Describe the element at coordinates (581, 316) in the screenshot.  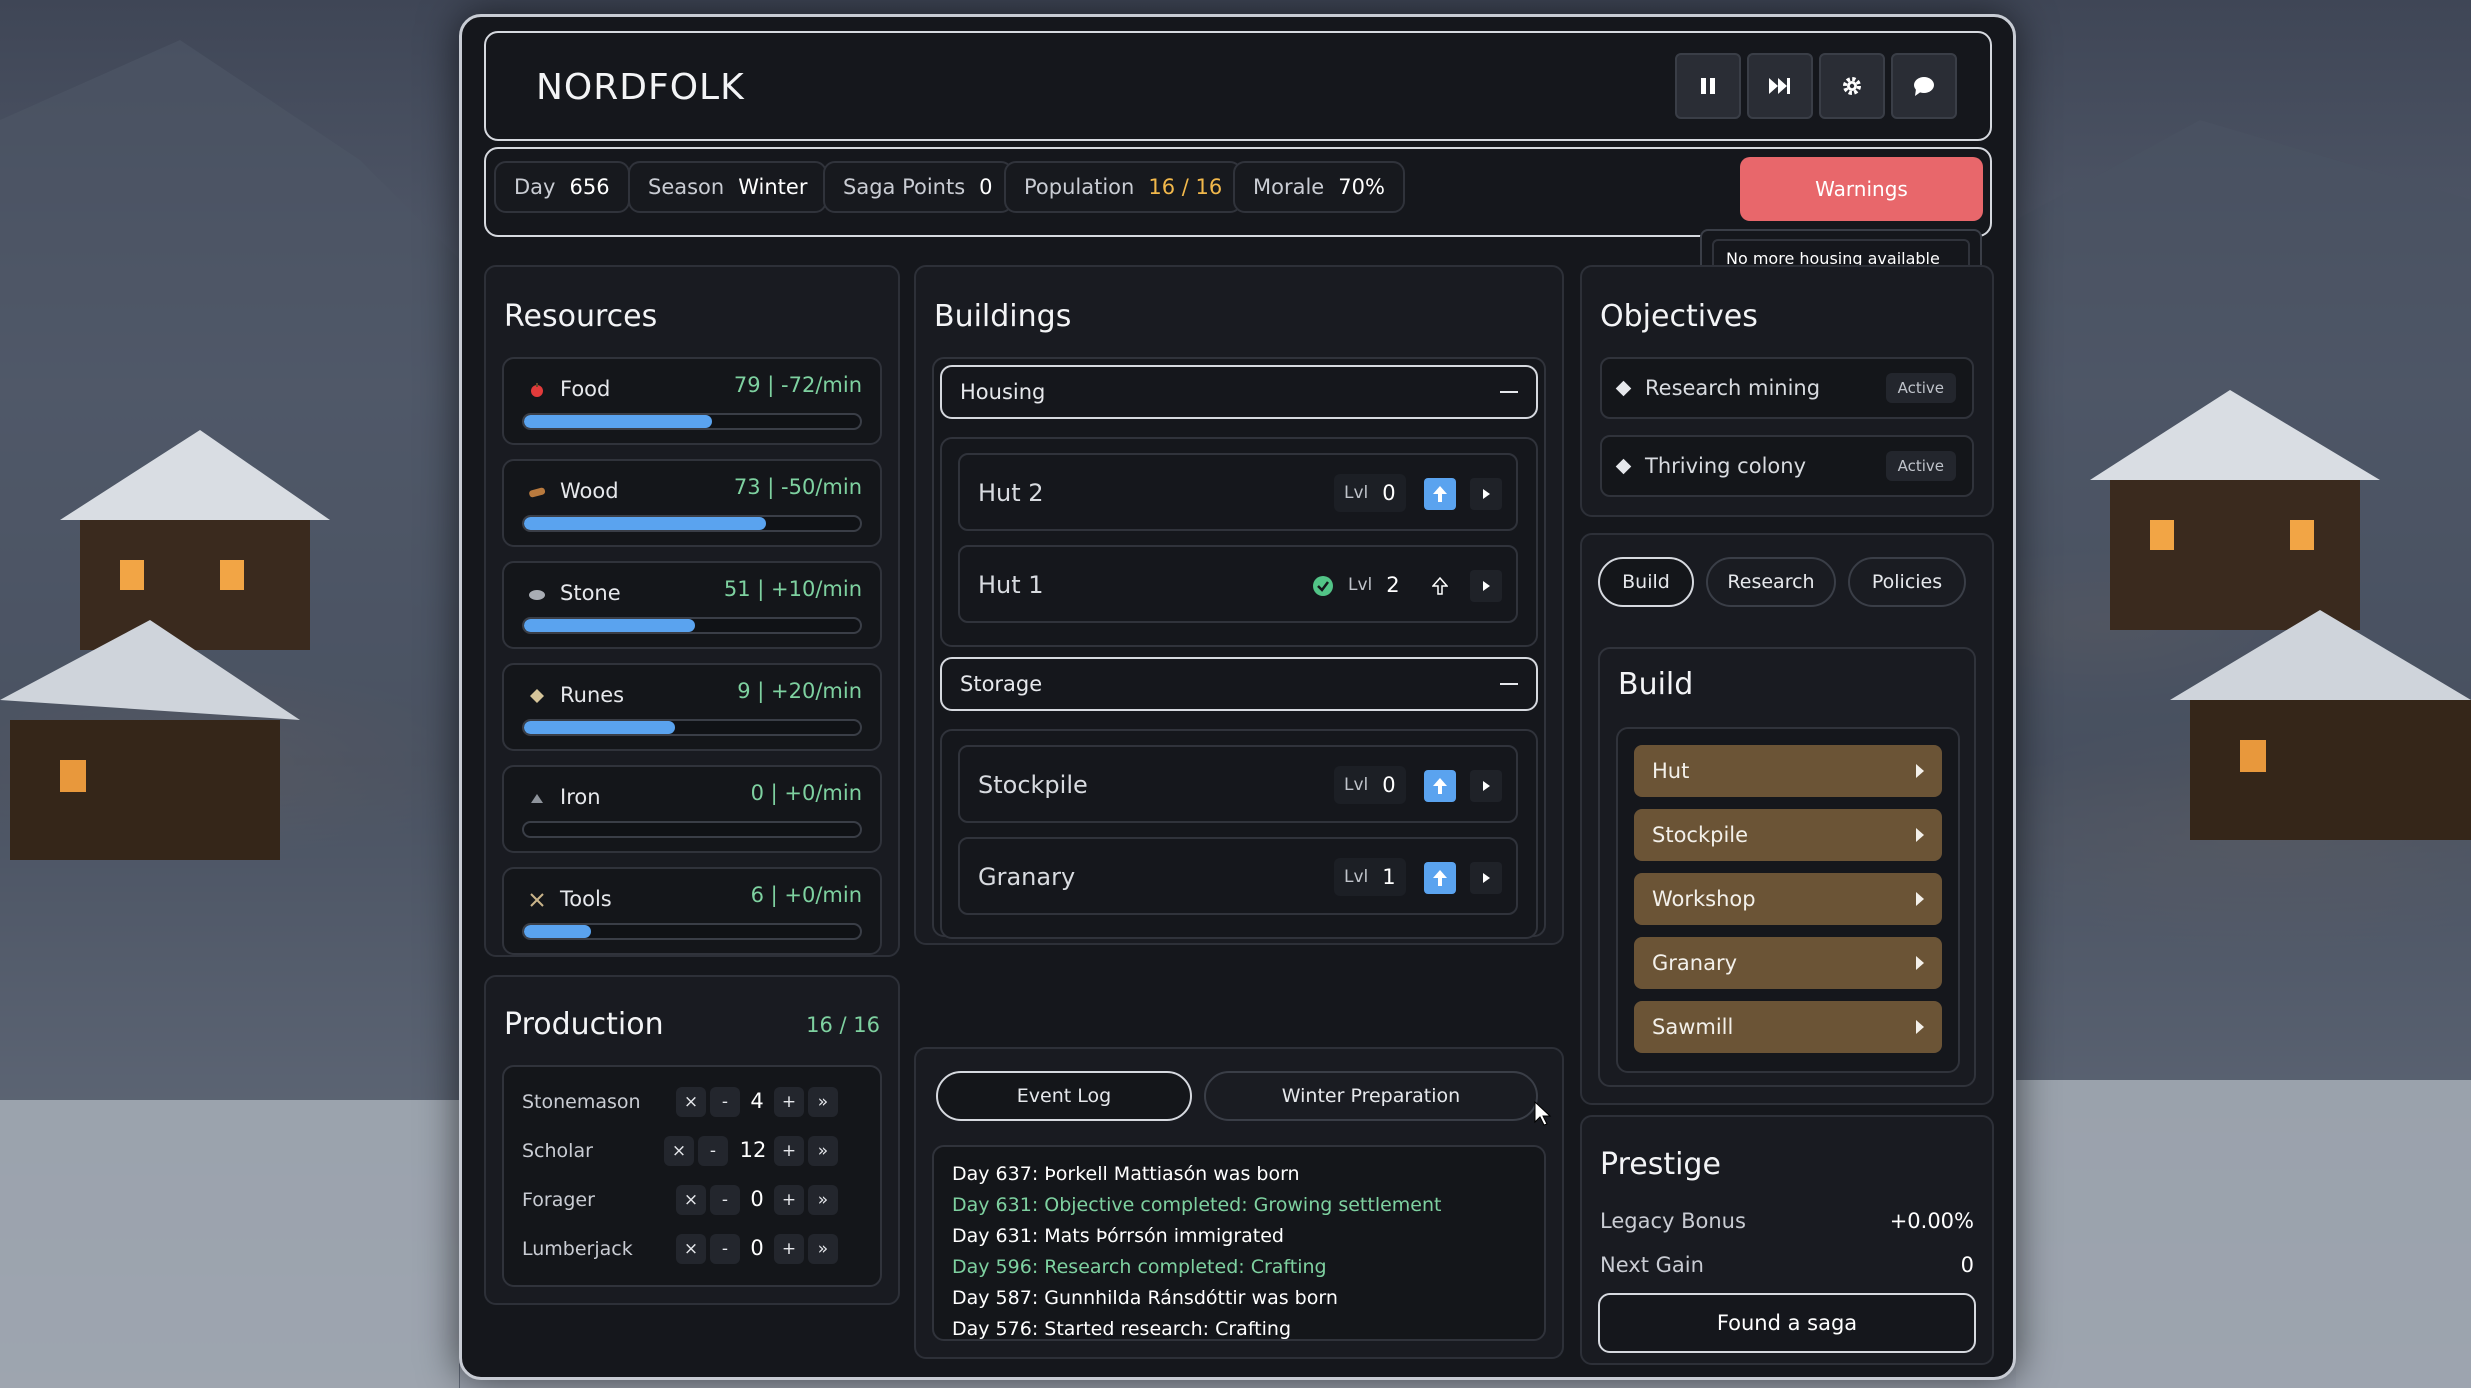
I see `resources-title: Resources` at that location.